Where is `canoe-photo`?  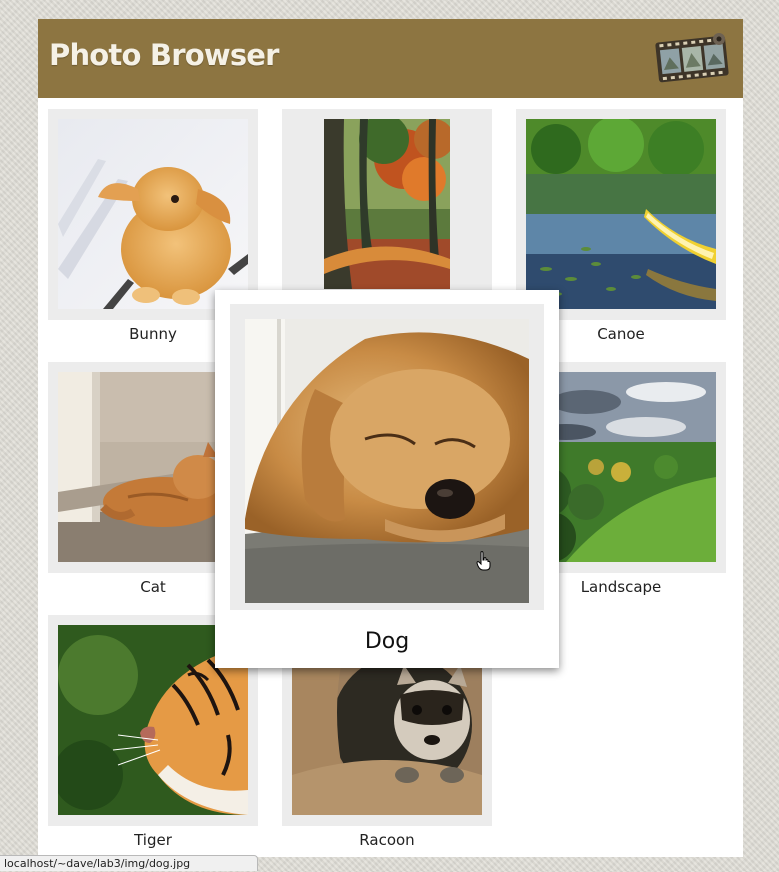
canoe-photo is located at coordinates (621, 214).